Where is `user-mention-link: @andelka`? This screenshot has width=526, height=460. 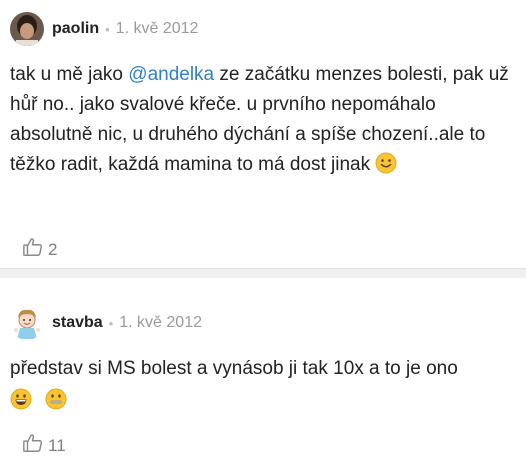 user-mention-link: @andelka is located at coordinates (171, 74).